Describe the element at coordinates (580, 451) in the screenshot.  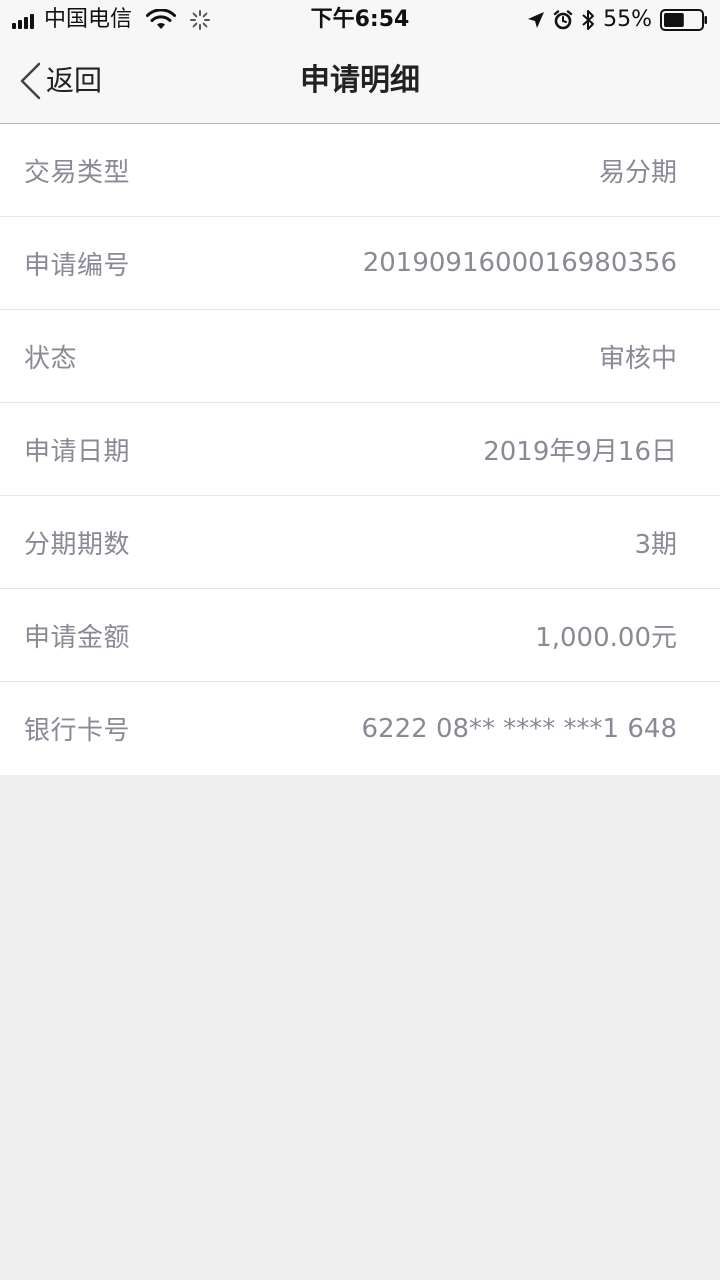
I see `row-value: 2019年9月16日` at that location.